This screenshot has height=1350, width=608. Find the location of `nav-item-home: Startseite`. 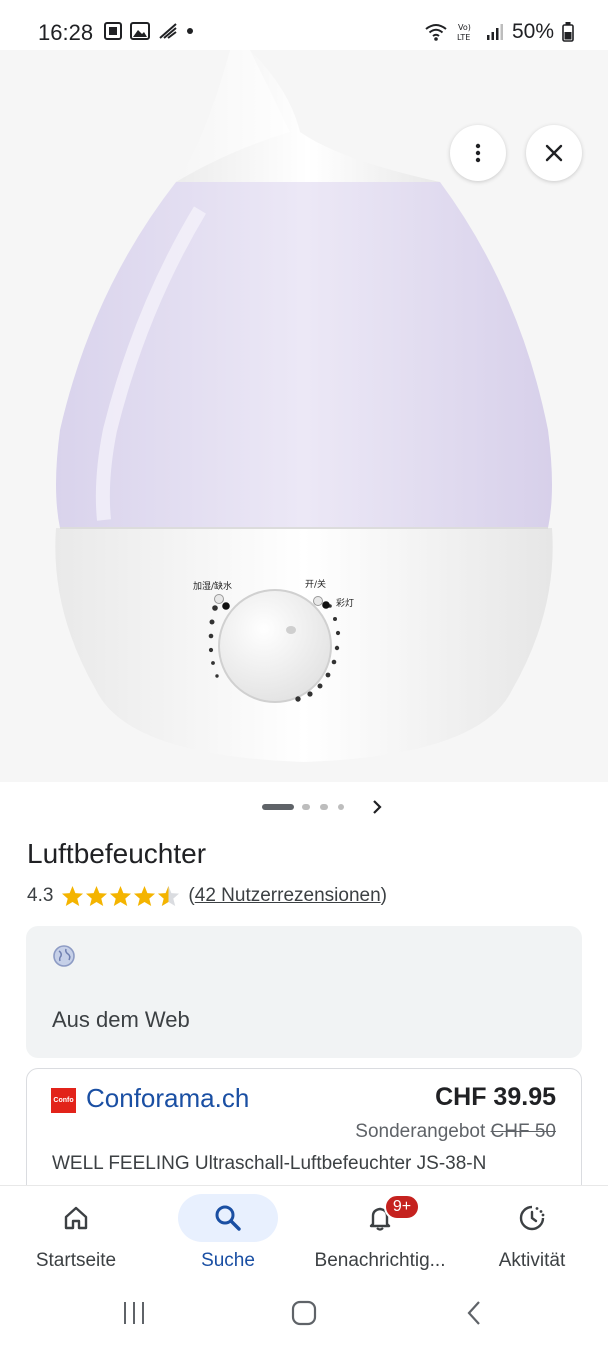

nav-item-home: Startseite is located at coordinates (76, 1235).